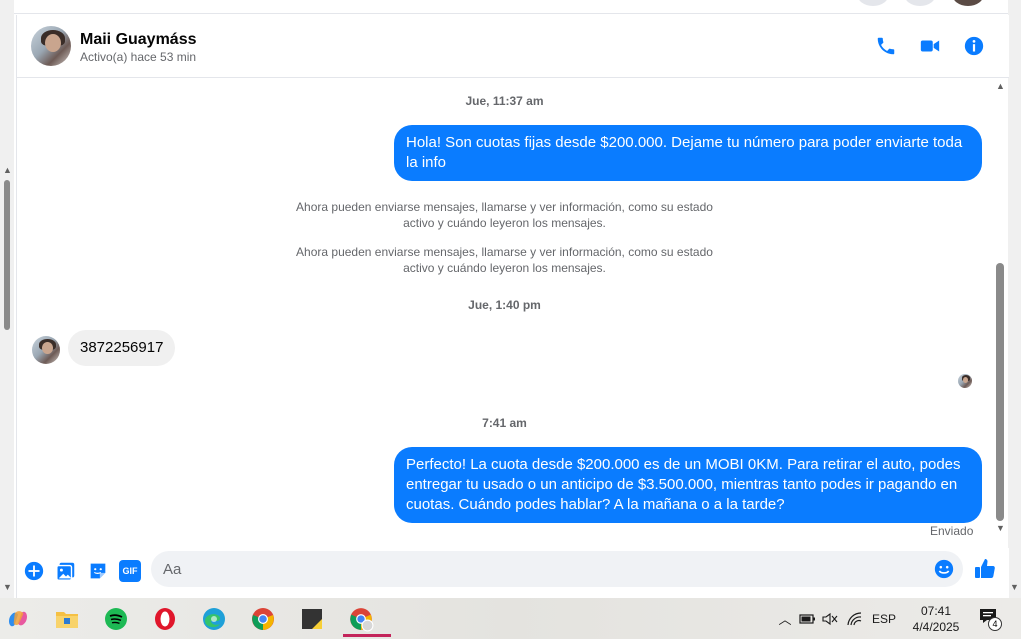  I want to click on video-call-icon, so click(930, 46).